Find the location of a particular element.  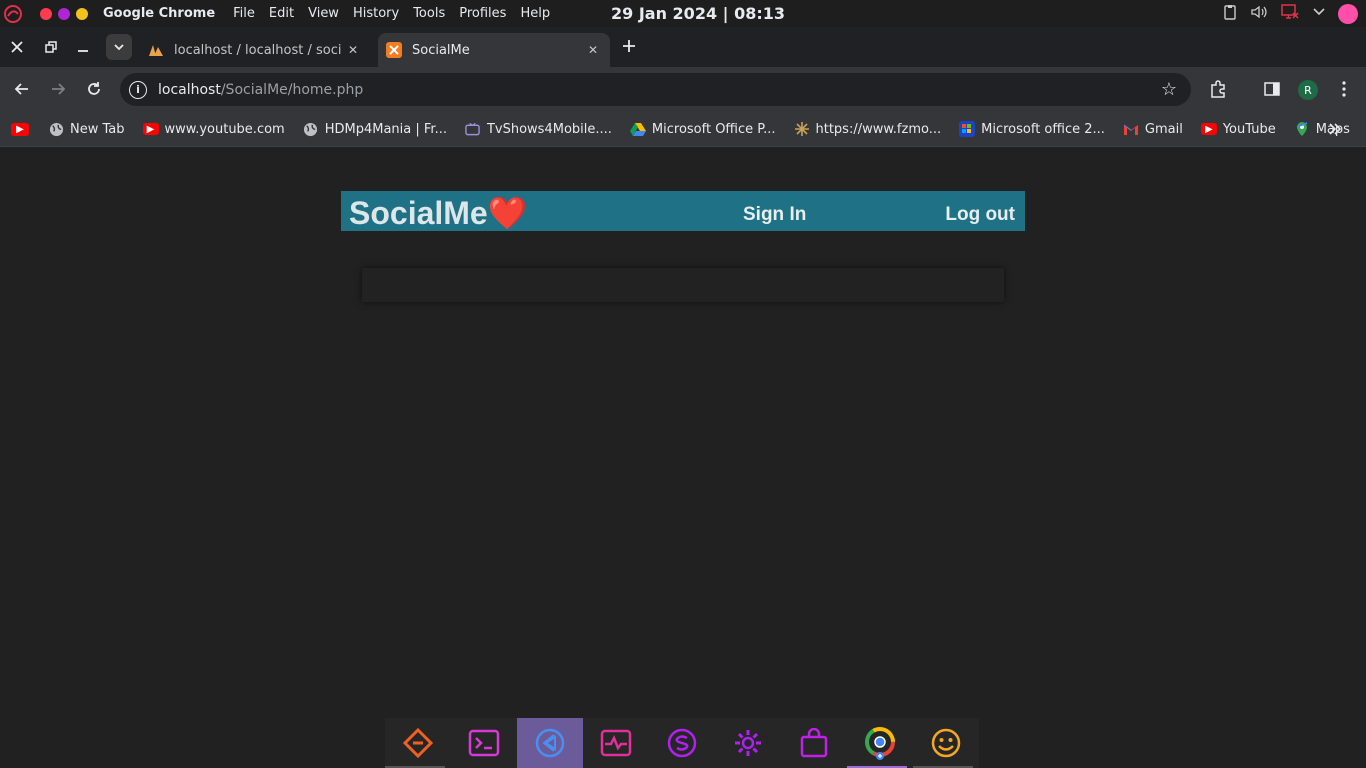

dock is located at coordinates (682, 743).